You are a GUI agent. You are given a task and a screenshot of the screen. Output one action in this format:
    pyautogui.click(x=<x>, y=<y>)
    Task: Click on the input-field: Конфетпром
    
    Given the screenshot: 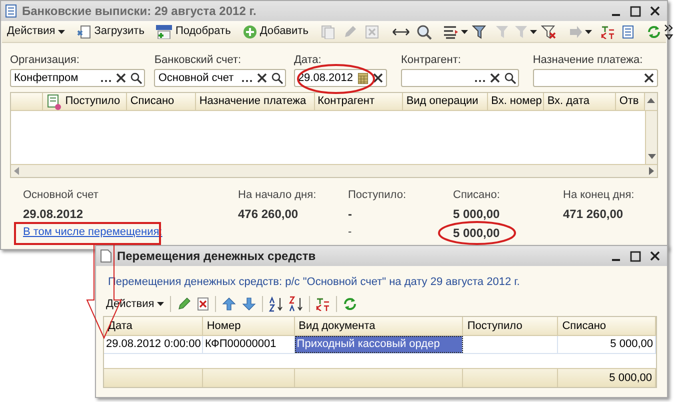 What is the action you would take?
    pyautogui.click(x=78, y=78)
    